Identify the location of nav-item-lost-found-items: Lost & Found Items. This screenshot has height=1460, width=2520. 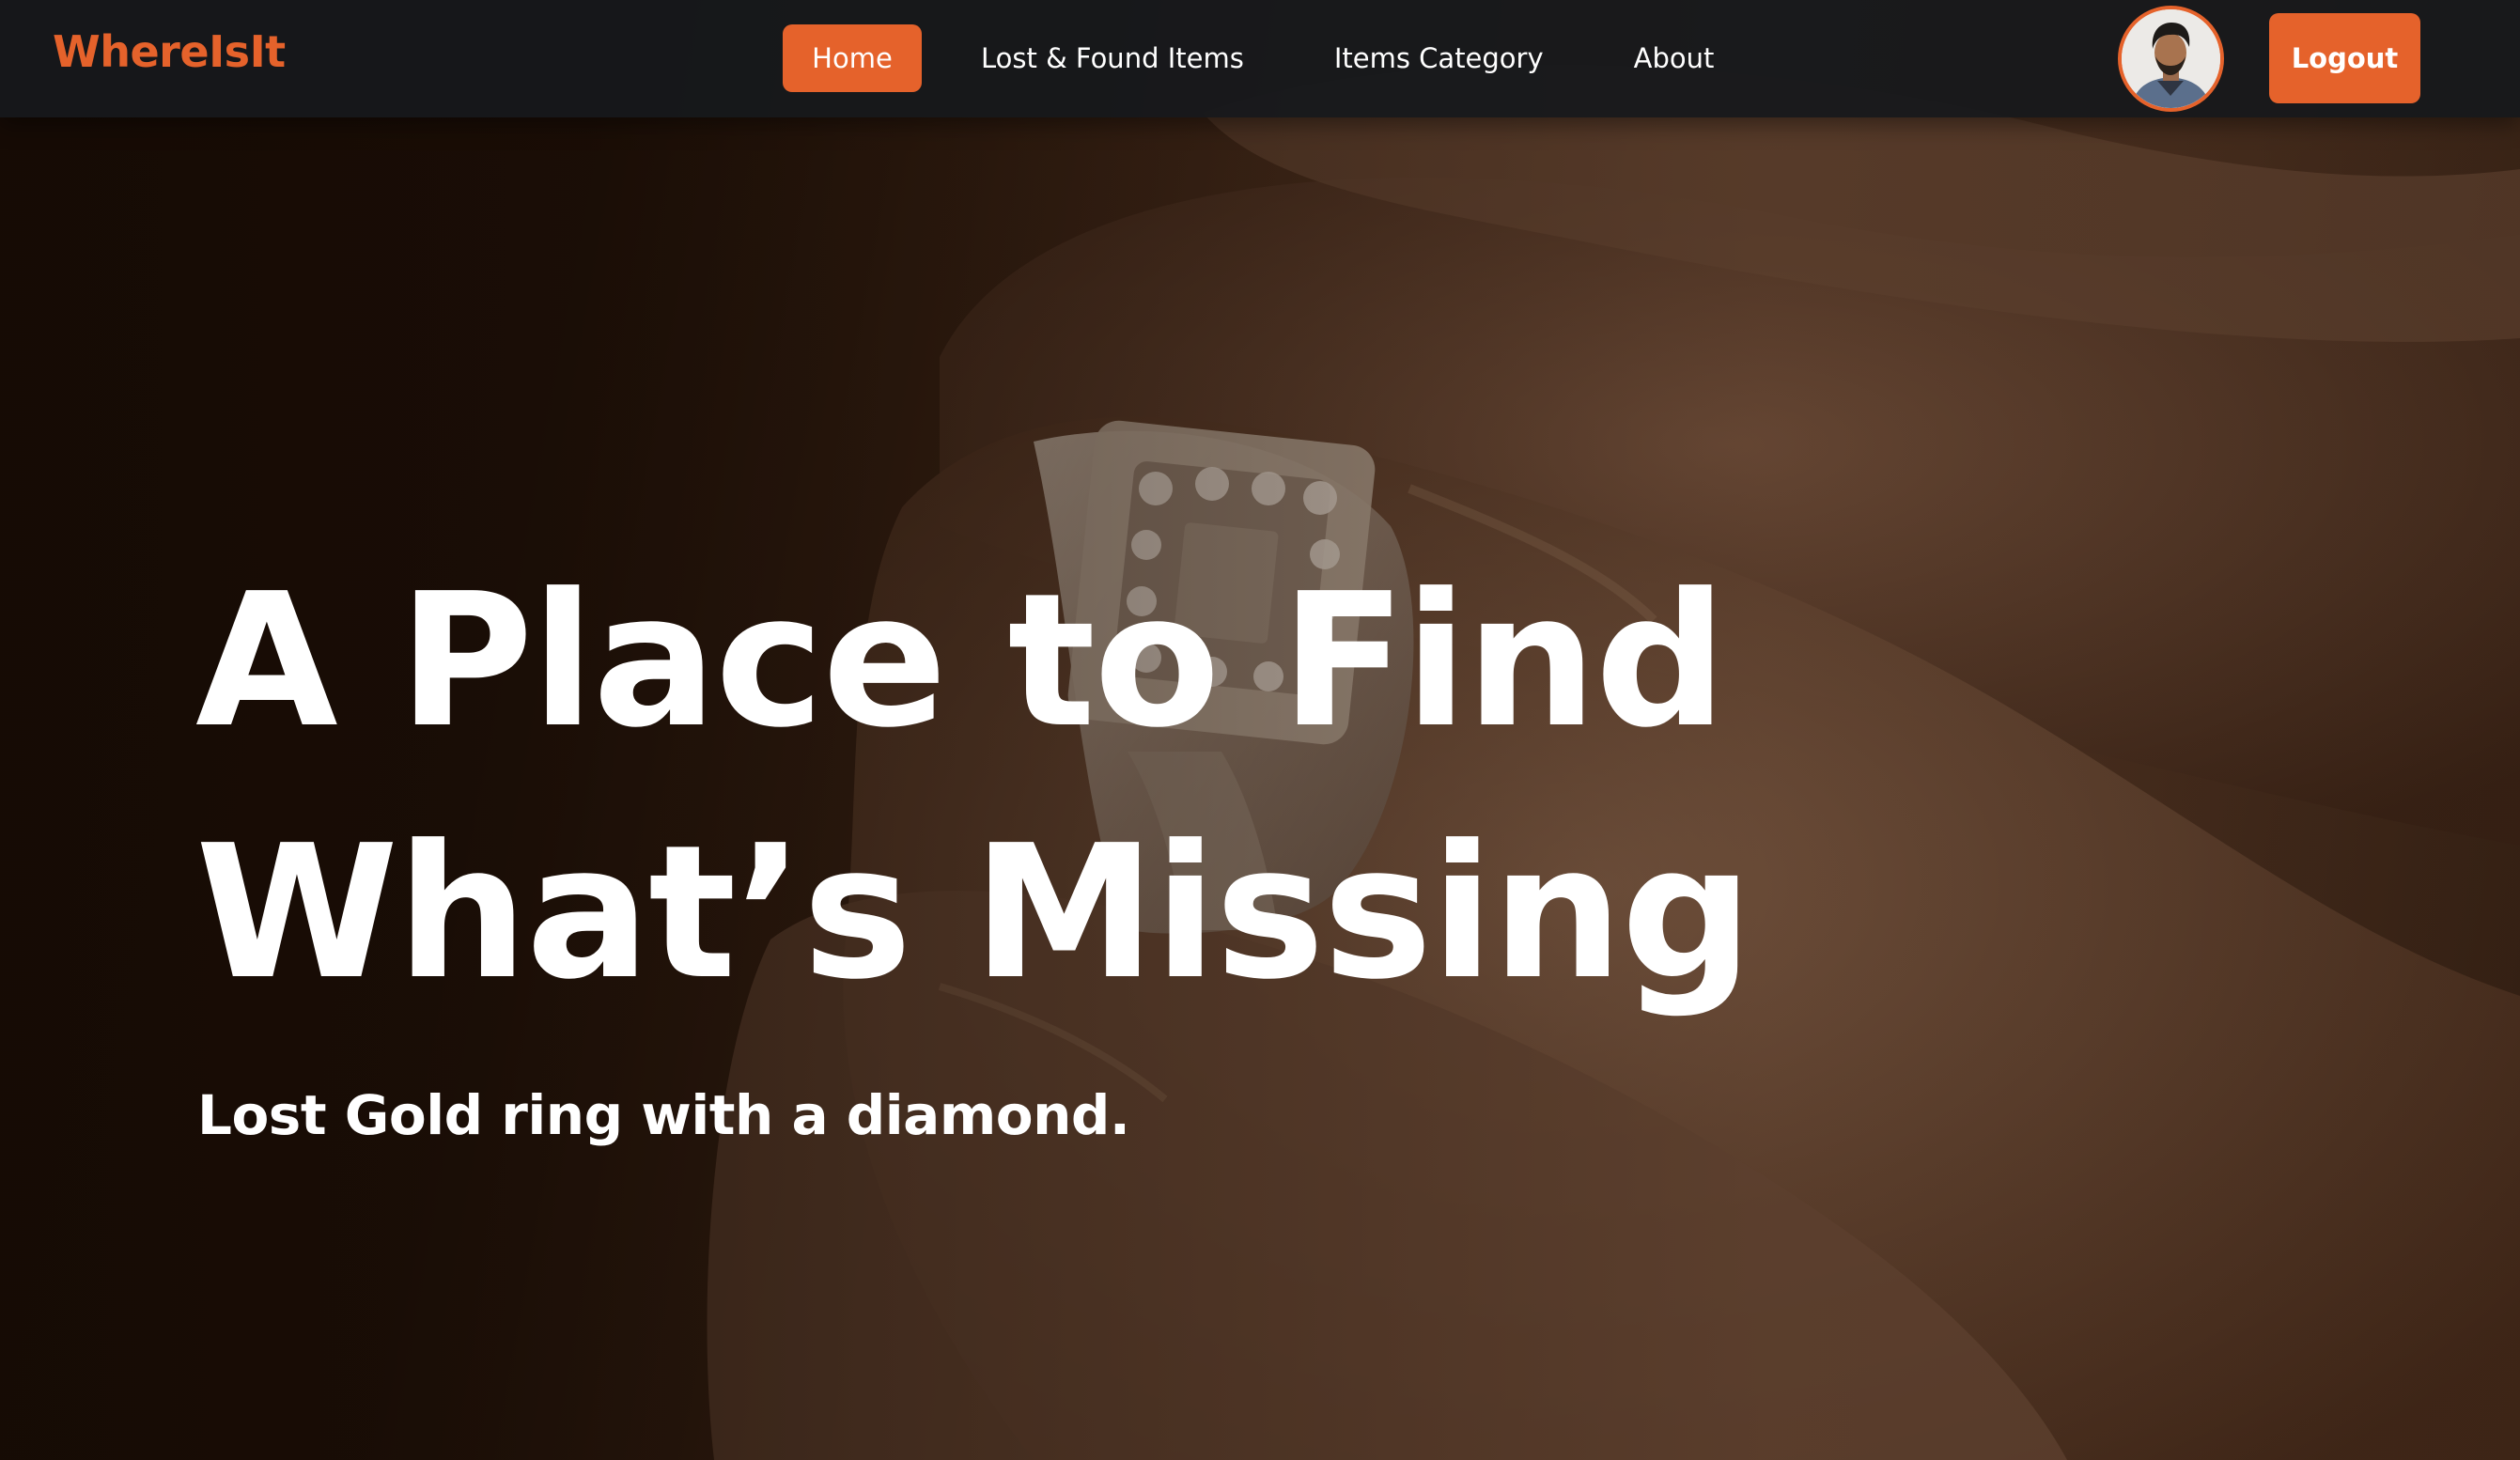
(1112, 58).